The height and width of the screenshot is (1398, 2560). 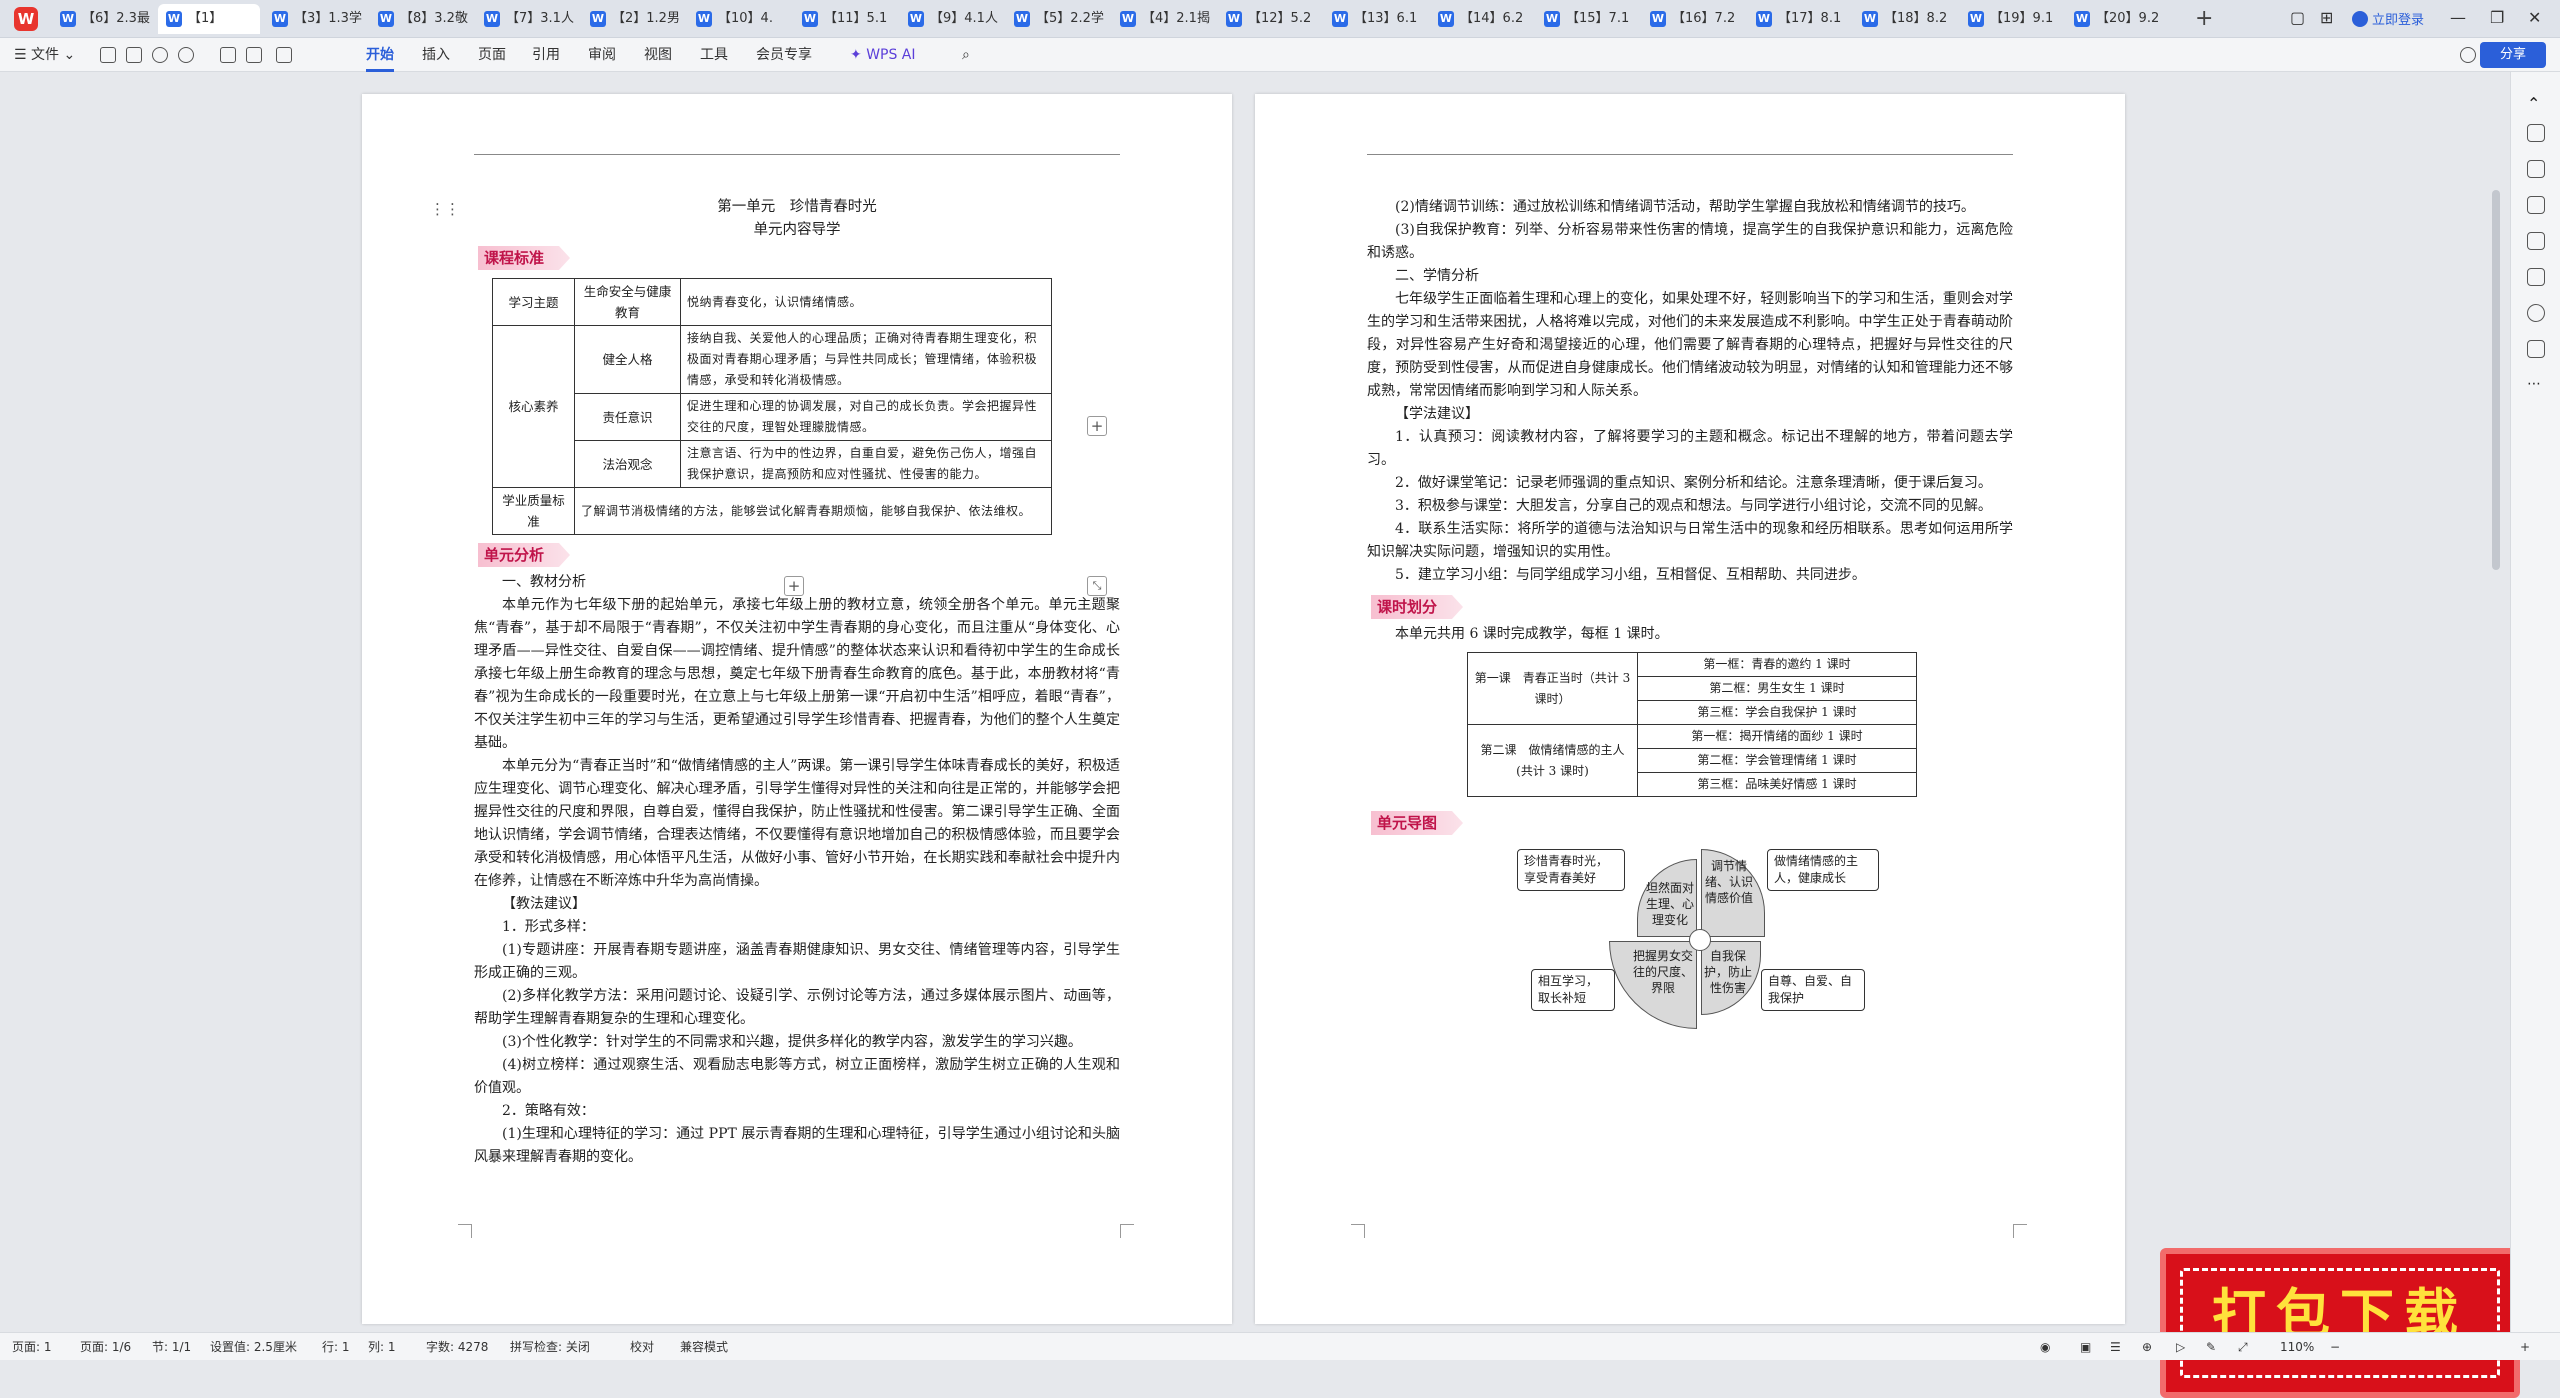 What do you see at coordinates (1573, 990) in the screenshot?
I see `map-node: 相互学习，取长补短` at bounding box center [1573, 990].